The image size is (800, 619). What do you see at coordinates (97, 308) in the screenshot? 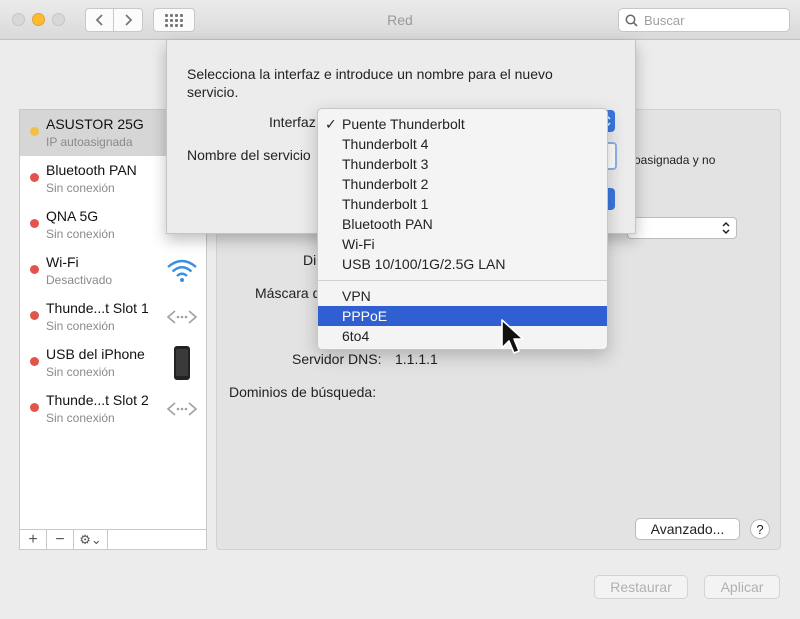
I see `service-name: Thunde...t Slot 1` at bounding box center [97, 308].